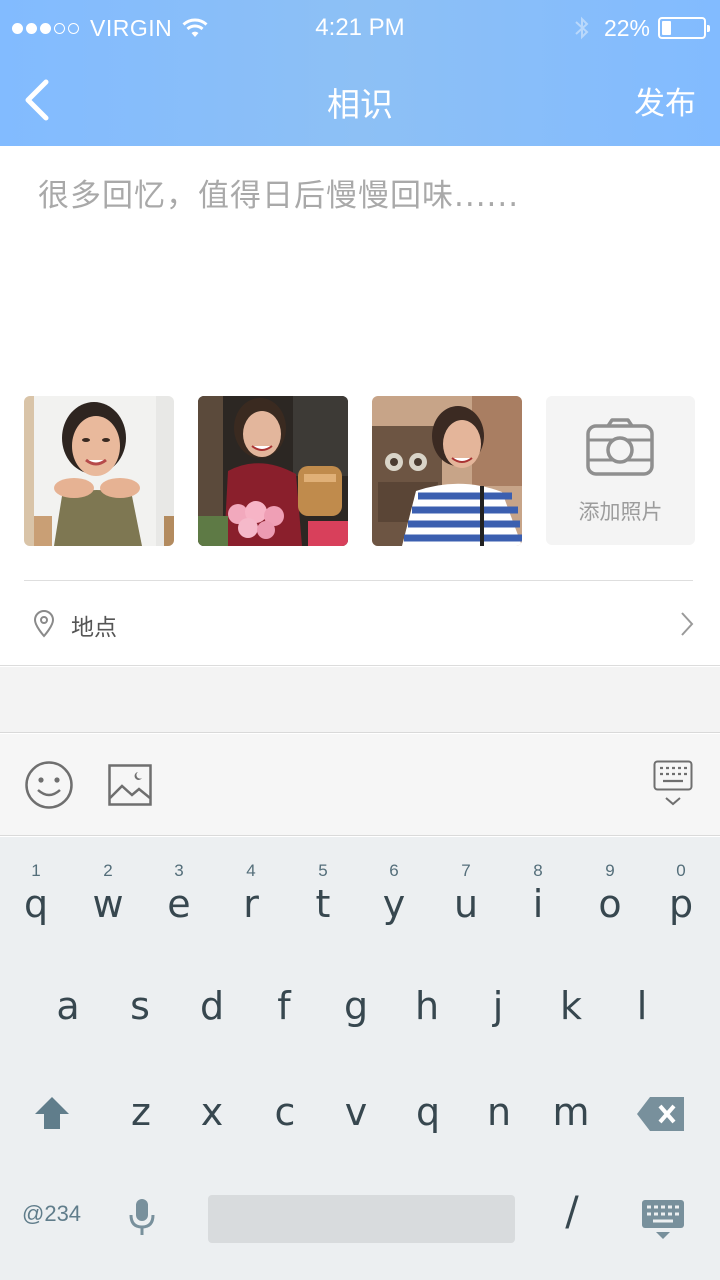  I want to click on key-char: k, so click(570, 1006).